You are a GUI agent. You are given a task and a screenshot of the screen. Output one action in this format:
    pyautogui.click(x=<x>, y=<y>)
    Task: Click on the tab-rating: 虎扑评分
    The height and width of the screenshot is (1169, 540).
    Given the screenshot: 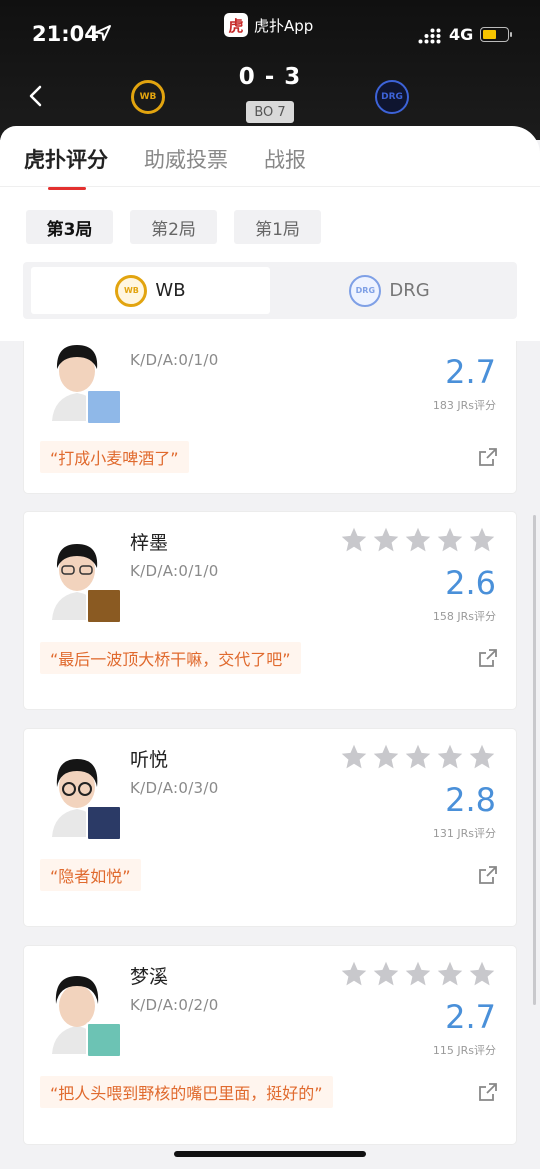 What is the action you would take?
    pyautogui.click(x=66, y=167)
    